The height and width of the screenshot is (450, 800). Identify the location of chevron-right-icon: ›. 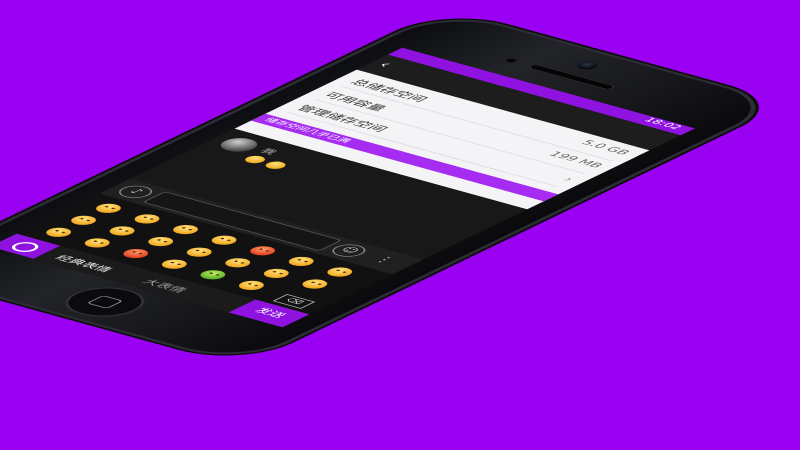
(569, 179).